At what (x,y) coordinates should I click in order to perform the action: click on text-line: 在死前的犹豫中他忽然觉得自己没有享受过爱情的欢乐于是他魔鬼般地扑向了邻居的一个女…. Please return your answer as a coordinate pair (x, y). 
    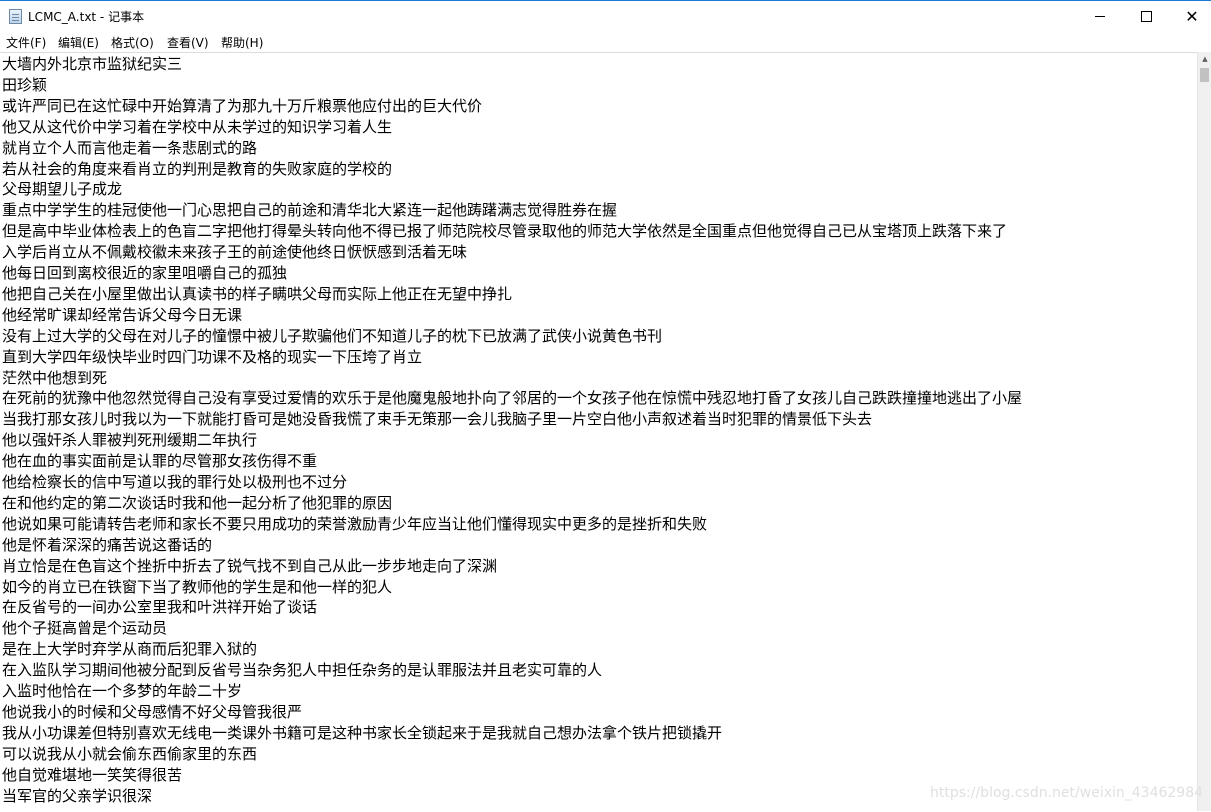
    Looking at the image, I should click on (512, 398).